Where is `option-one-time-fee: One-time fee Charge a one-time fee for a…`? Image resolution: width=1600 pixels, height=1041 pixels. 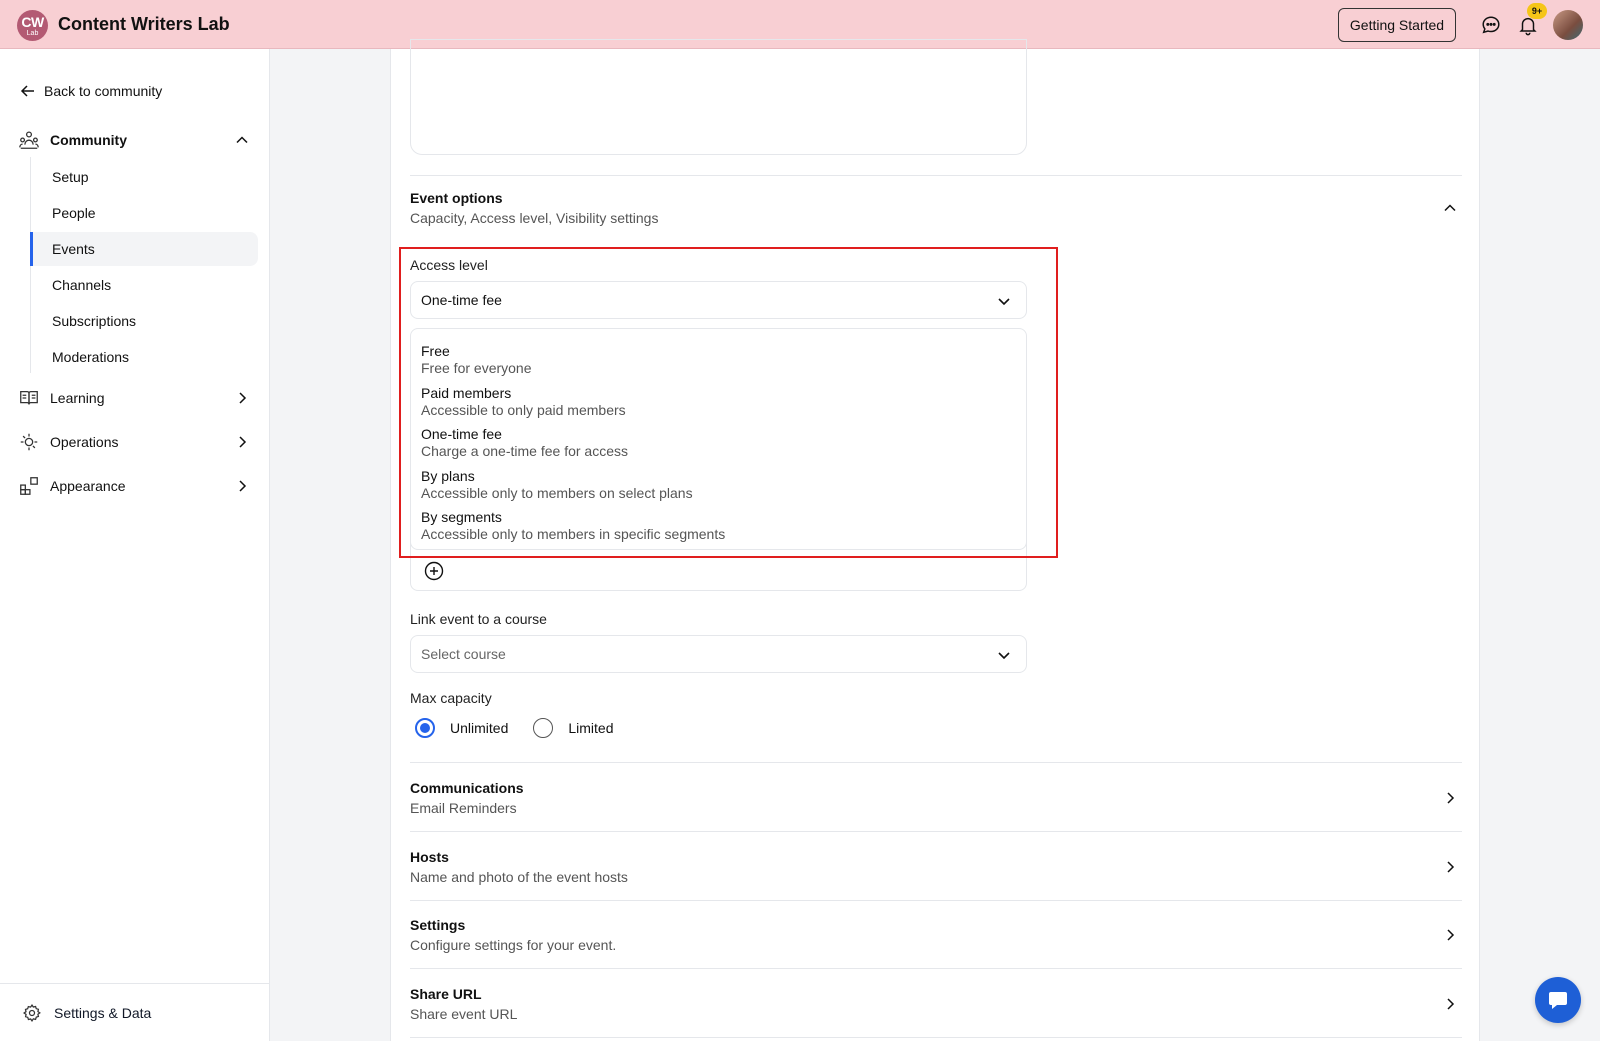 option-one-time-fee: One-time fee Charge a one-time fee for a… is located at coordinates (718, 447).